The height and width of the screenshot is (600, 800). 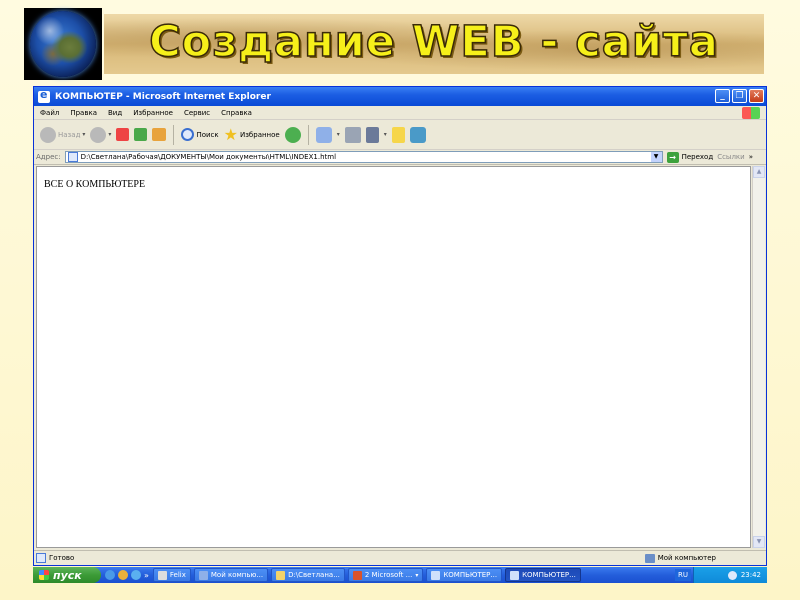 I want to click on menu-help: Справка, so click(x=236, y=113).